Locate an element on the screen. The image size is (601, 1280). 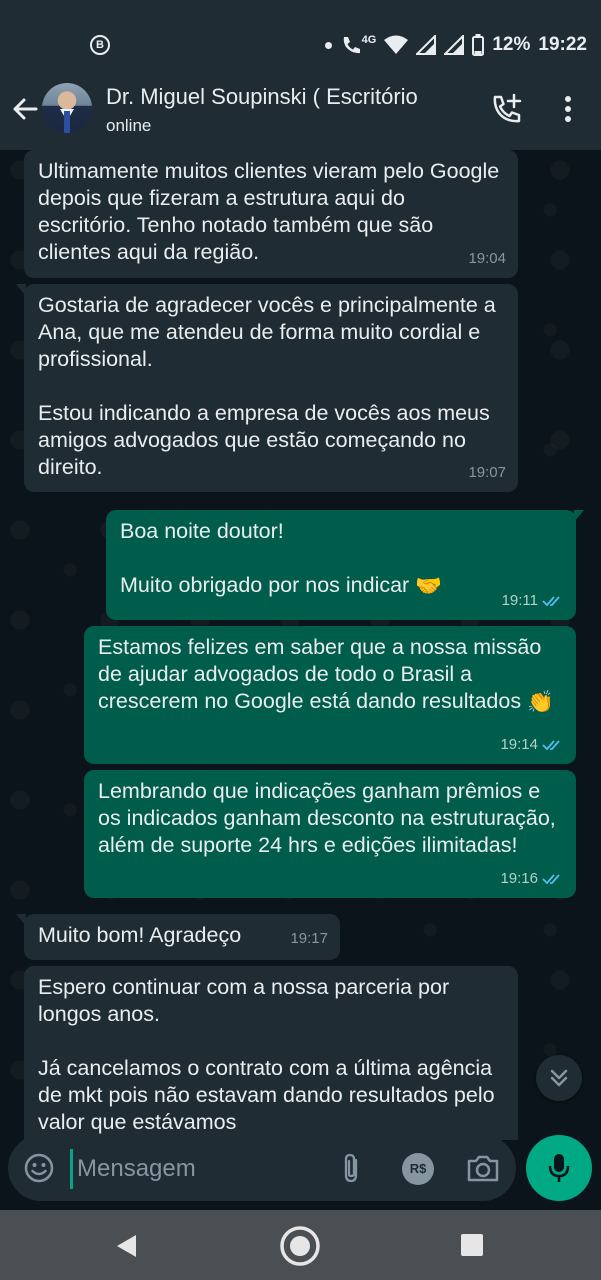
chat-header: Dr. Miguel Soupinski ( Escritório online is located at coordinates (300, 114).